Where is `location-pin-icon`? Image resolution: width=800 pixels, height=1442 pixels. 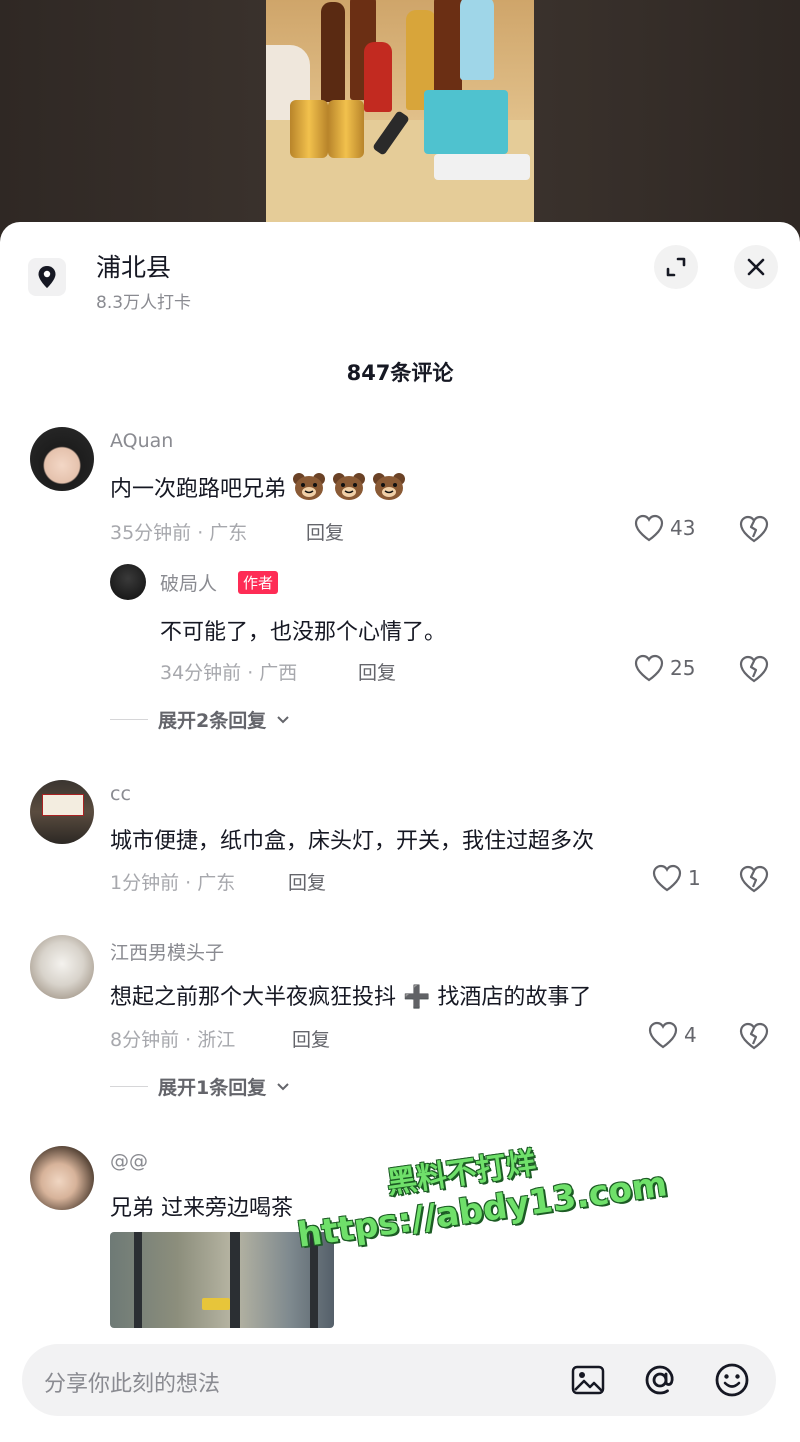
location-pin-icon is located at coordinates (47, 277).